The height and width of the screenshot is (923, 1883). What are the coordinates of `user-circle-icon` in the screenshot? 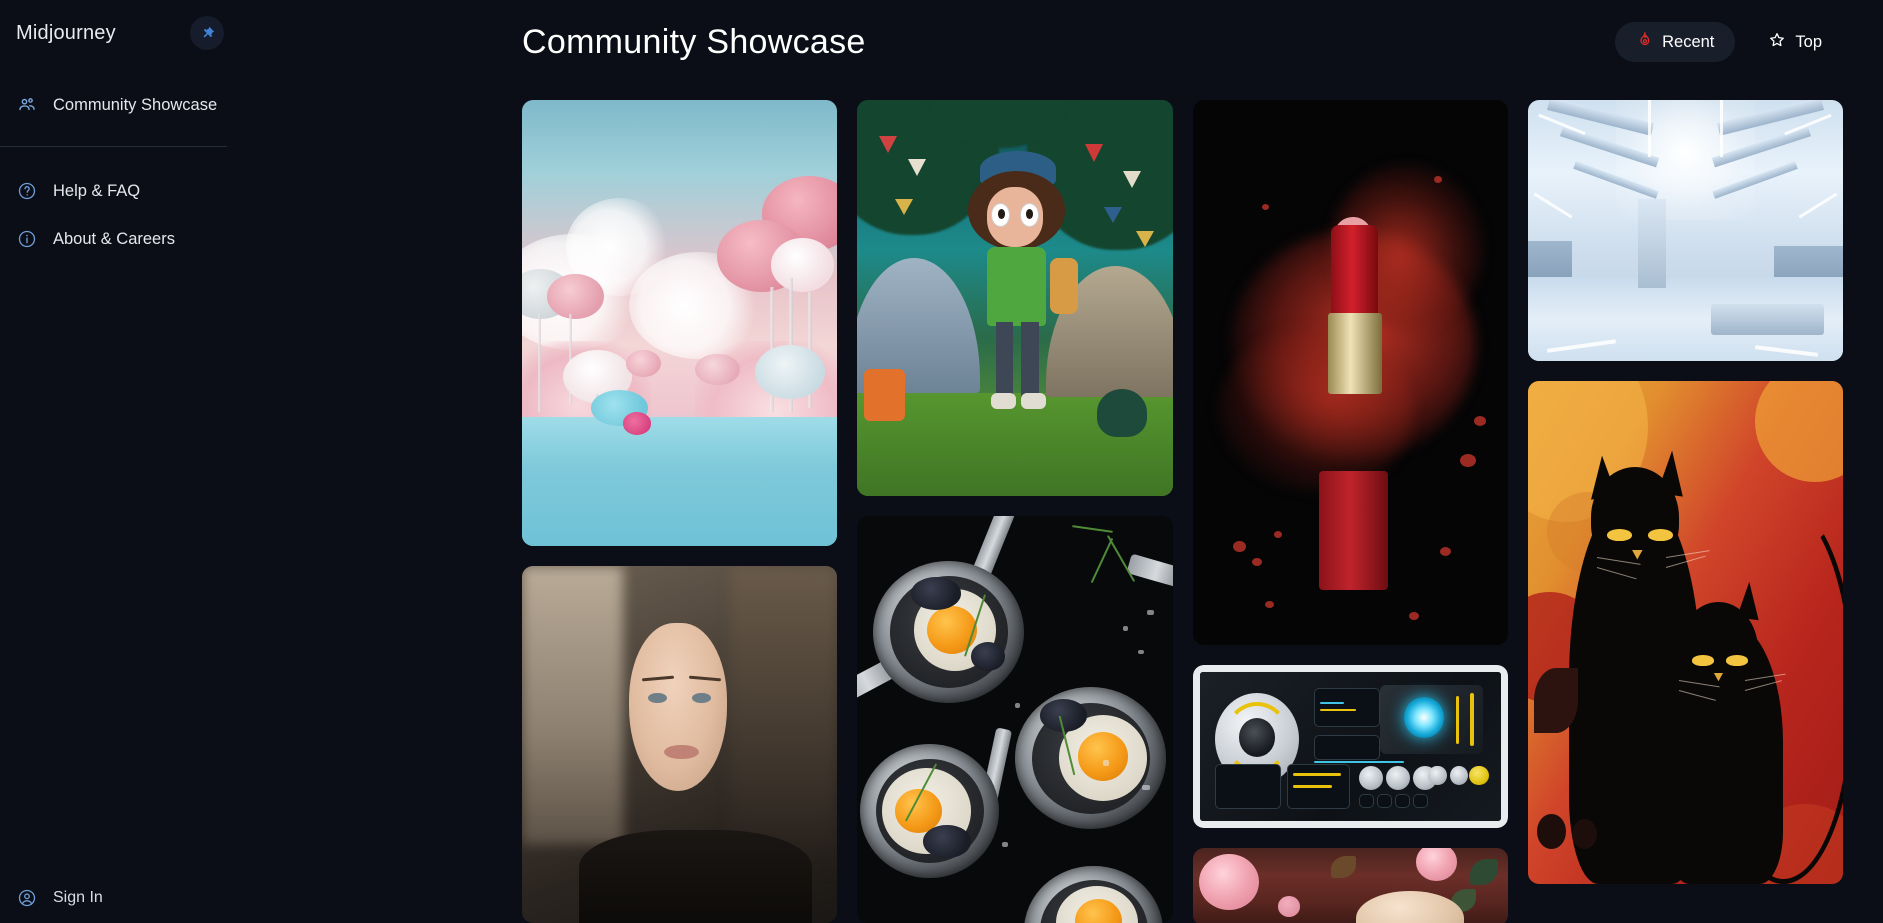 It's located at (27, 898).